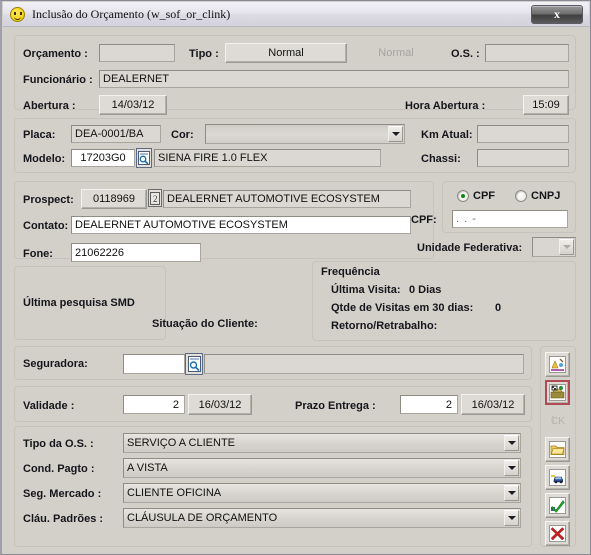  Describe the element at coordinates (44, 159) in the screenshot. I see `label-modelo: Modelo:` at that location.